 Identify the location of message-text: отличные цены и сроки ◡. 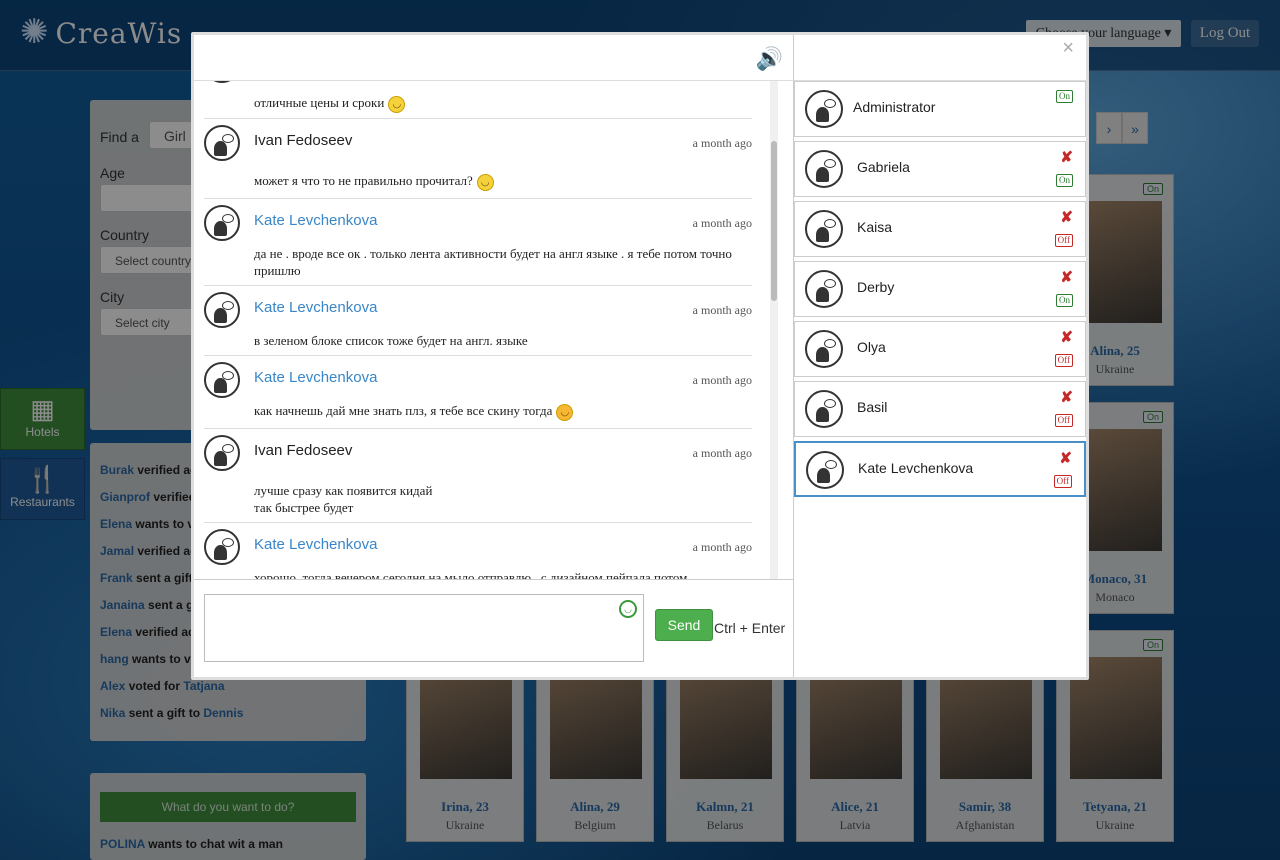
(499, 103).